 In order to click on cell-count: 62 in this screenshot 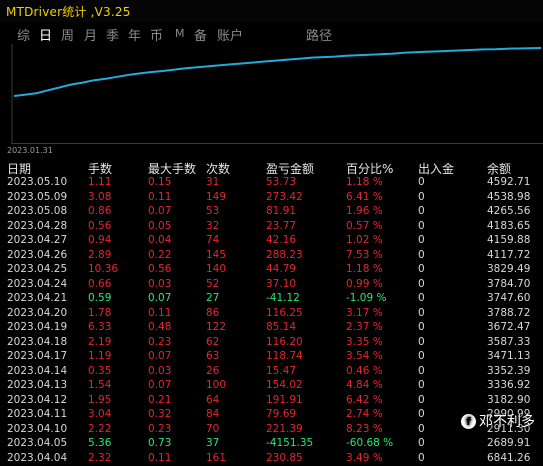, I will do `click(212, 342)`.